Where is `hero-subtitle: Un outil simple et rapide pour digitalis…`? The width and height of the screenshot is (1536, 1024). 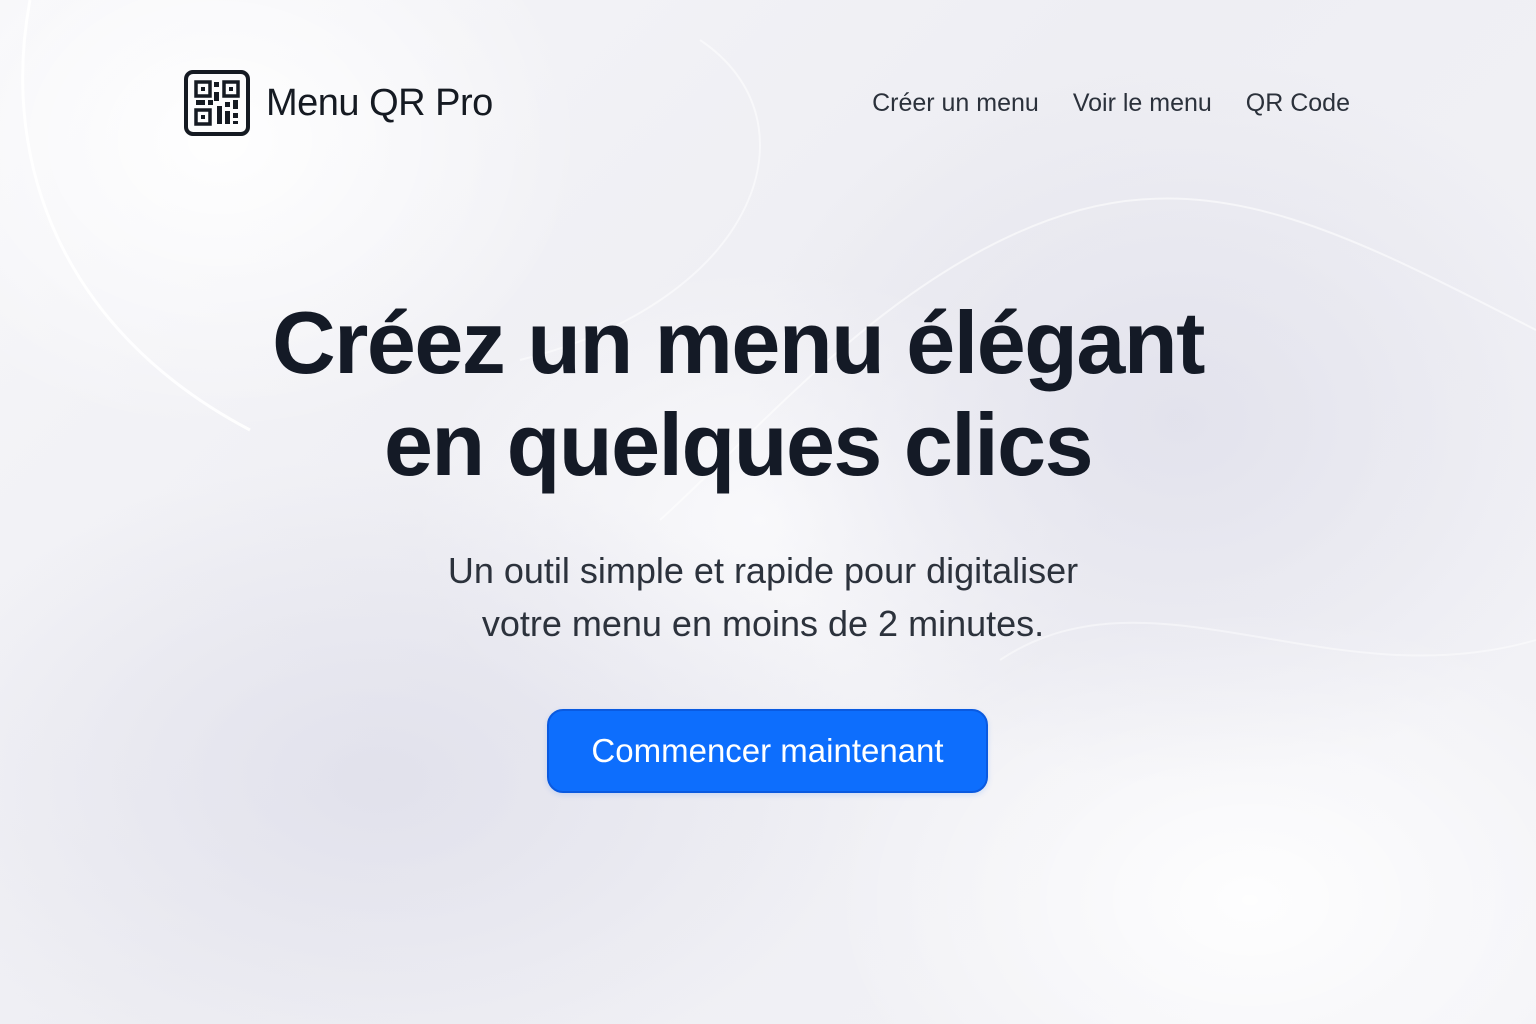
hero-subtitle: Un outil simple et rapide pour digitalis… is located at coordinates (763, 597).